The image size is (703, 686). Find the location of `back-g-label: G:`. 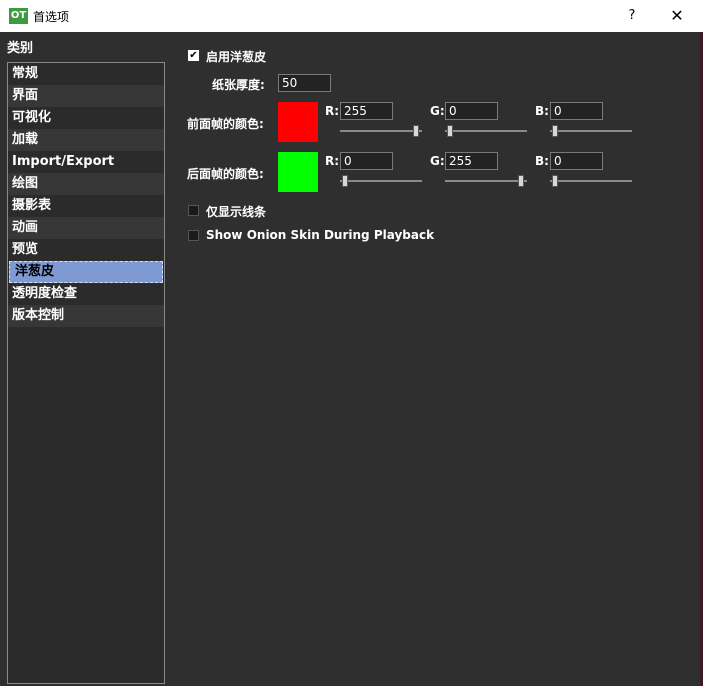

back-g-label: G: is located at coordinates (437, 161).